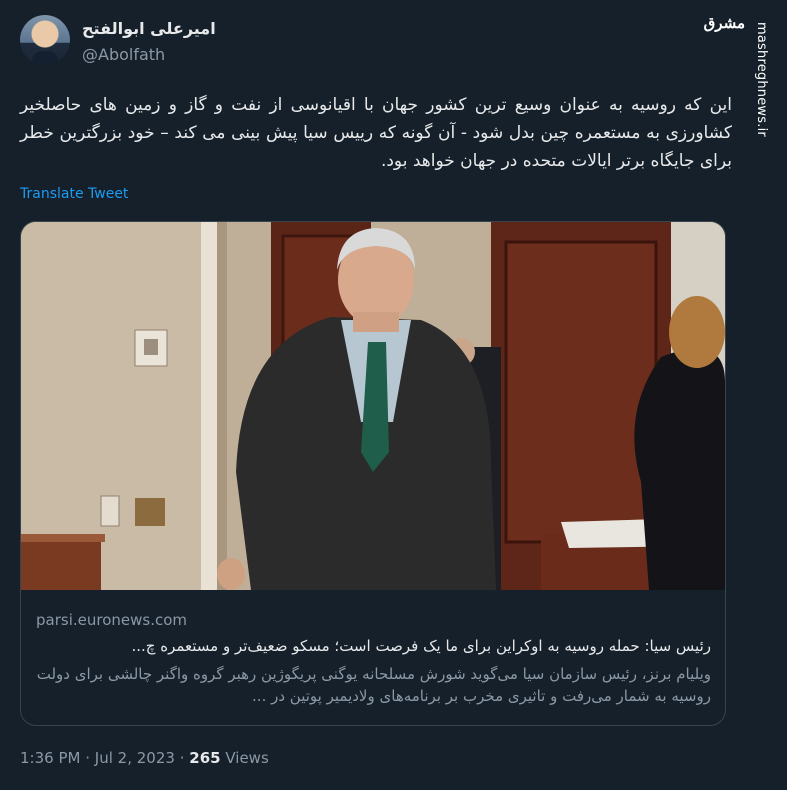 The height and width of the screenshot is (790, 787). I want to click on translate-tweet-link: Translate Tweet, so click(74, 194).